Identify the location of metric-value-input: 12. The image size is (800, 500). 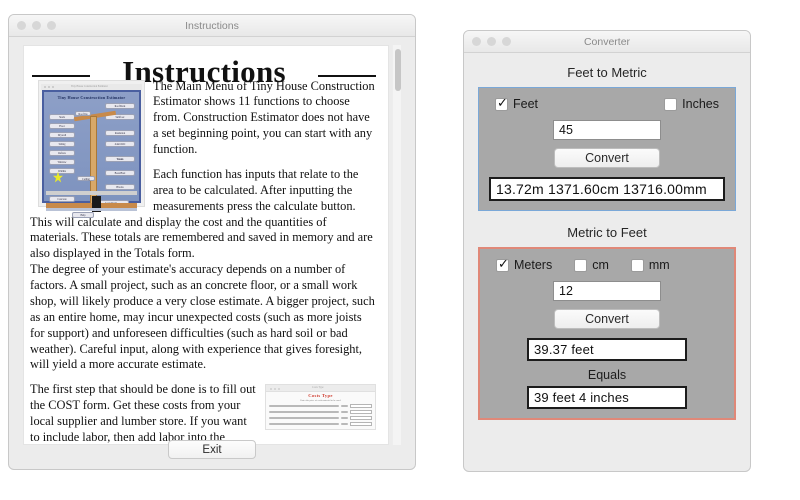
(607, 291).